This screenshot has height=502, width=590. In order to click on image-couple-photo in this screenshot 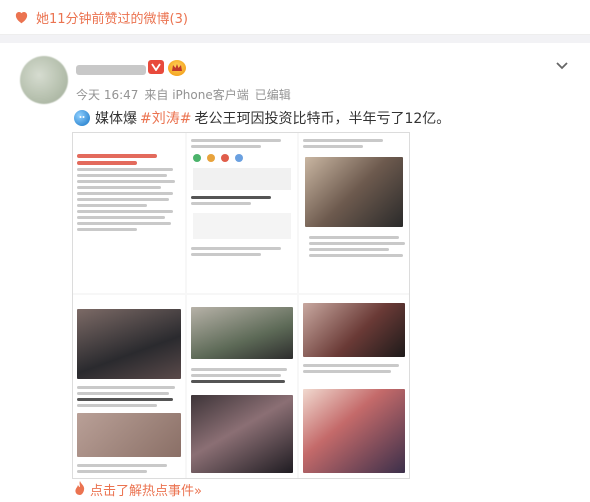, I will do `click(354, 213)`.